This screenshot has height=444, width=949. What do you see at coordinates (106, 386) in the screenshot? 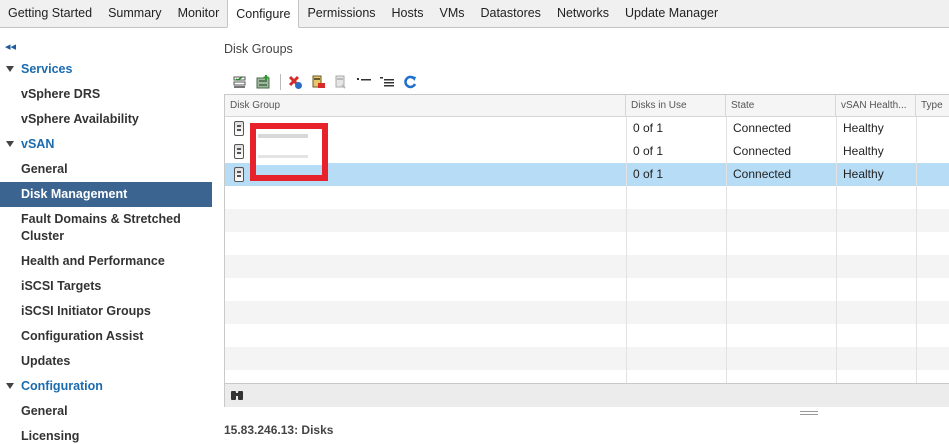
I see `sidebar-group-configuration: Configuration` at bounding box center [106, 386].